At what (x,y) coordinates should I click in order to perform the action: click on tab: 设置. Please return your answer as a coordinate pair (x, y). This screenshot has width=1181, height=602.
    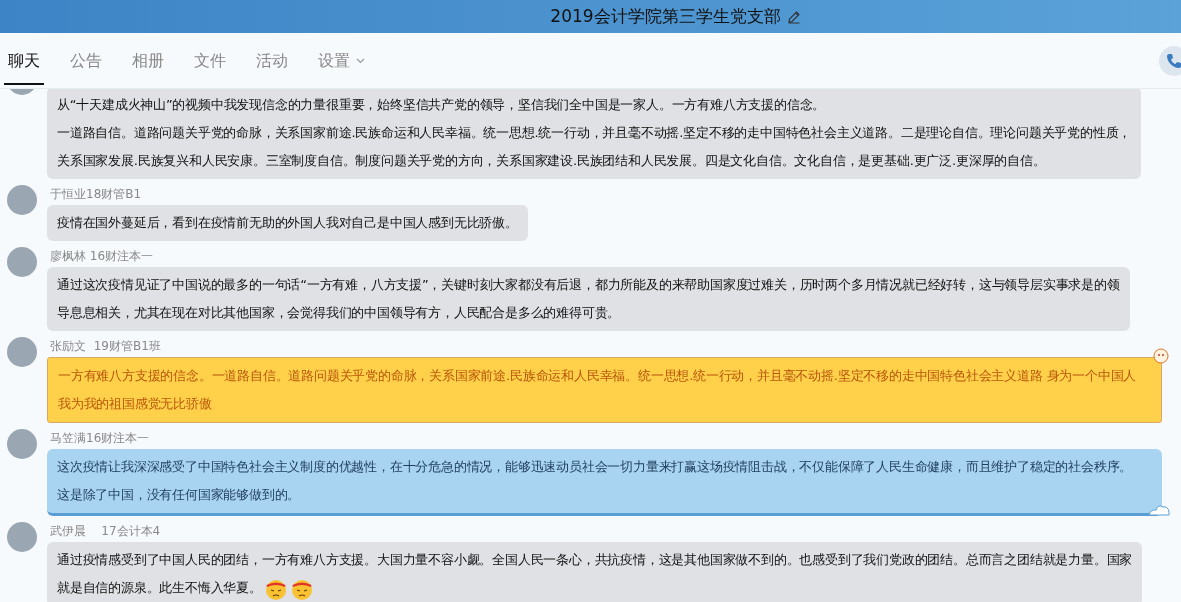
    Looking at the image, I should click on (341, 60).